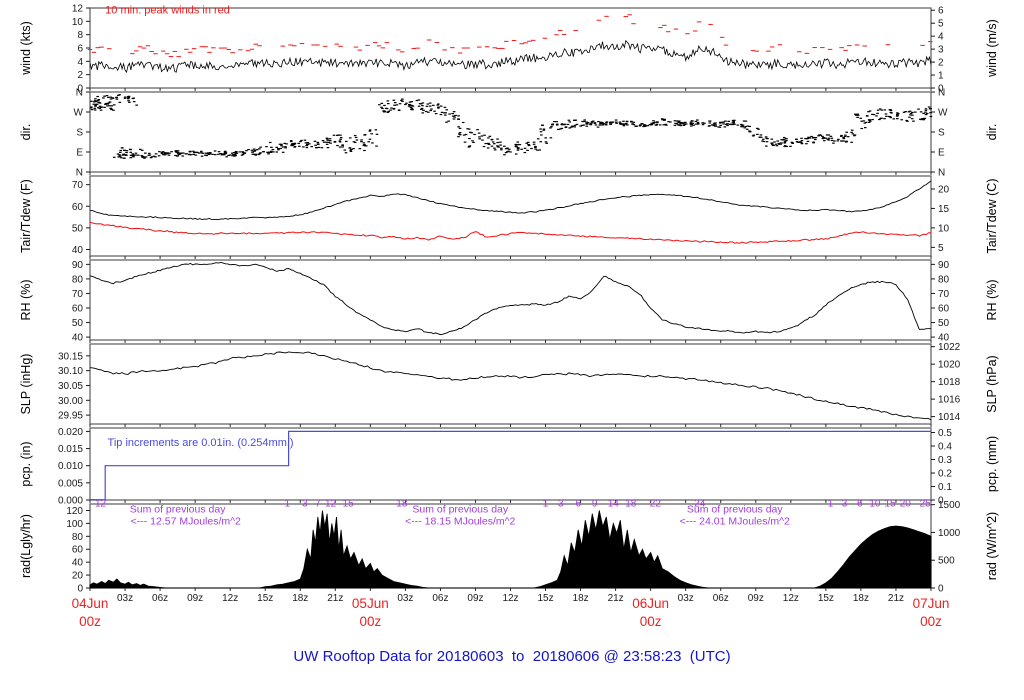 The height and width of the screenshot is (700, 1024). I want to click on svg-text: 1016, so click(949, 400).